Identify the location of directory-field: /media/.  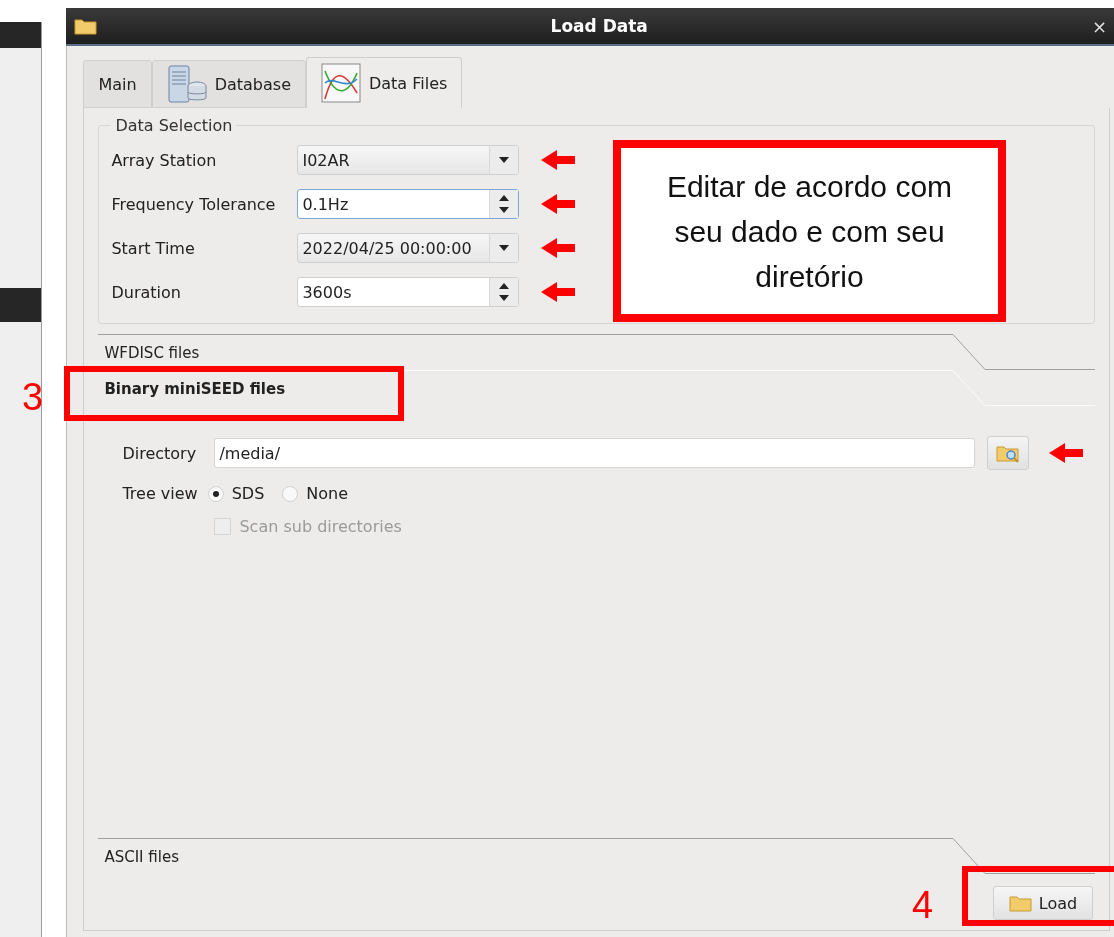
(594, 453).